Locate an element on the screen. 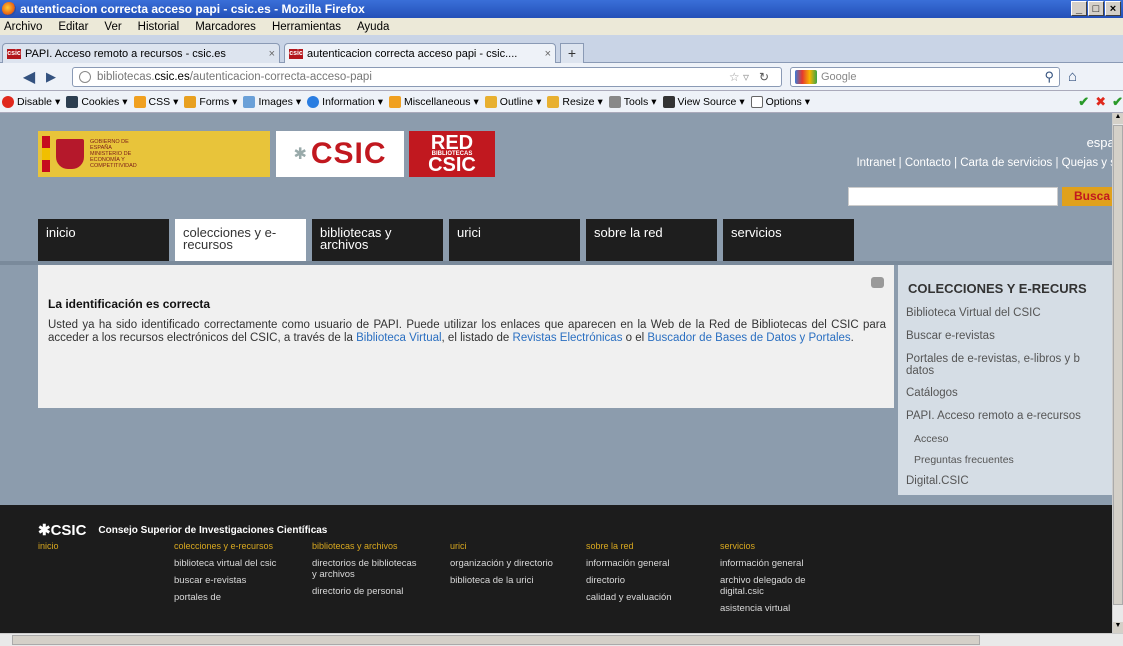  validation-error-icon: ✖ is located at coordinates (1100, 102).